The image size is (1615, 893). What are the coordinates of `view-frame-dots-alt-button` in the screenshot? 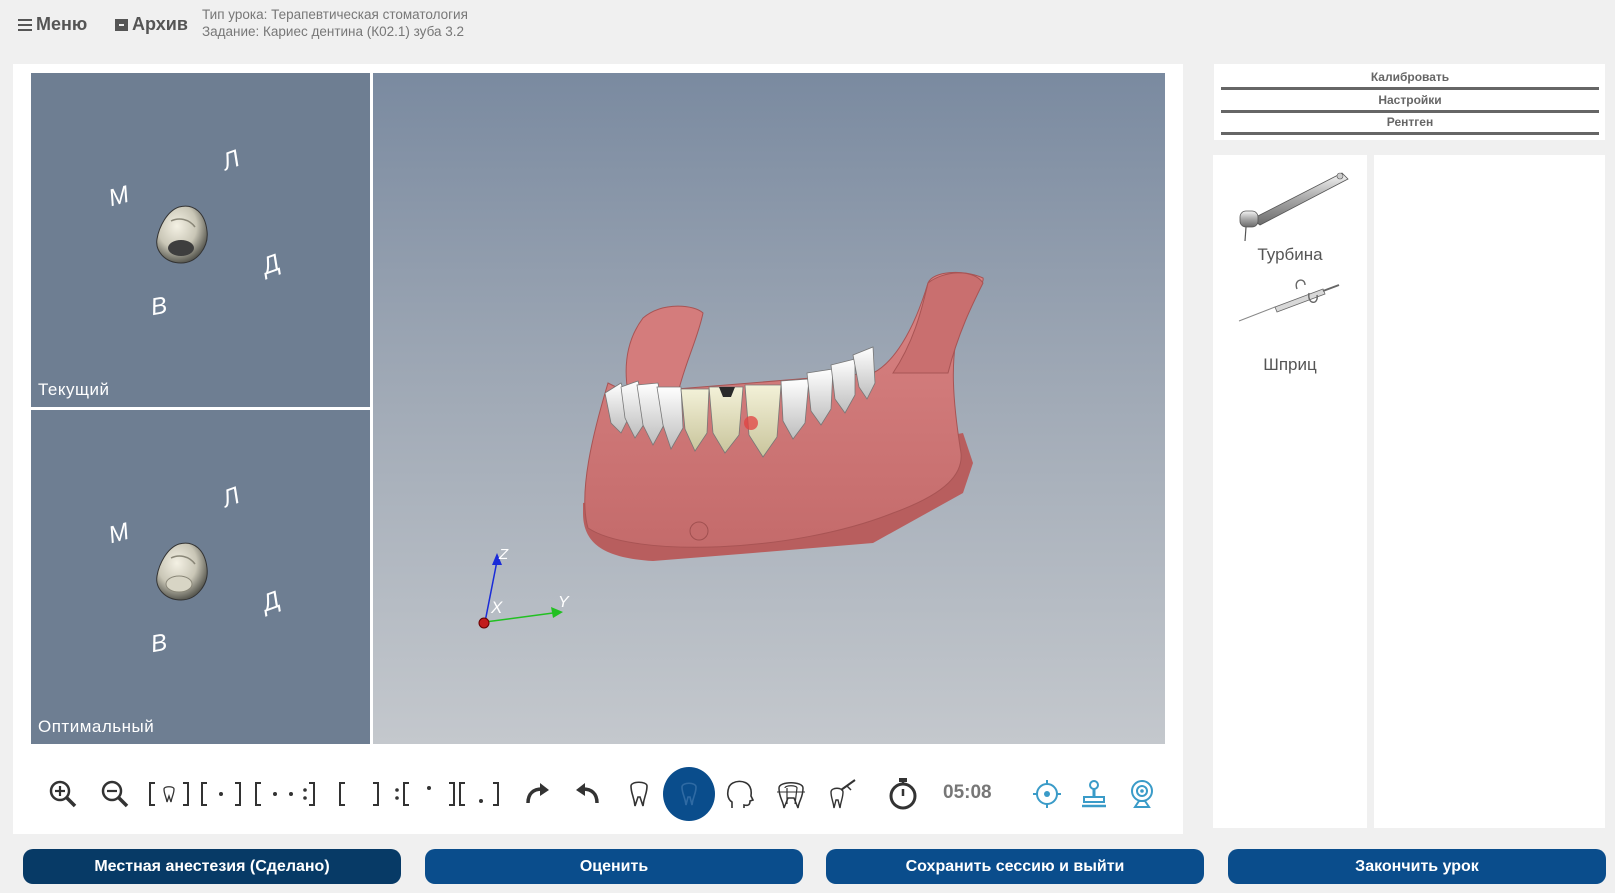 It's located at (425, 794).